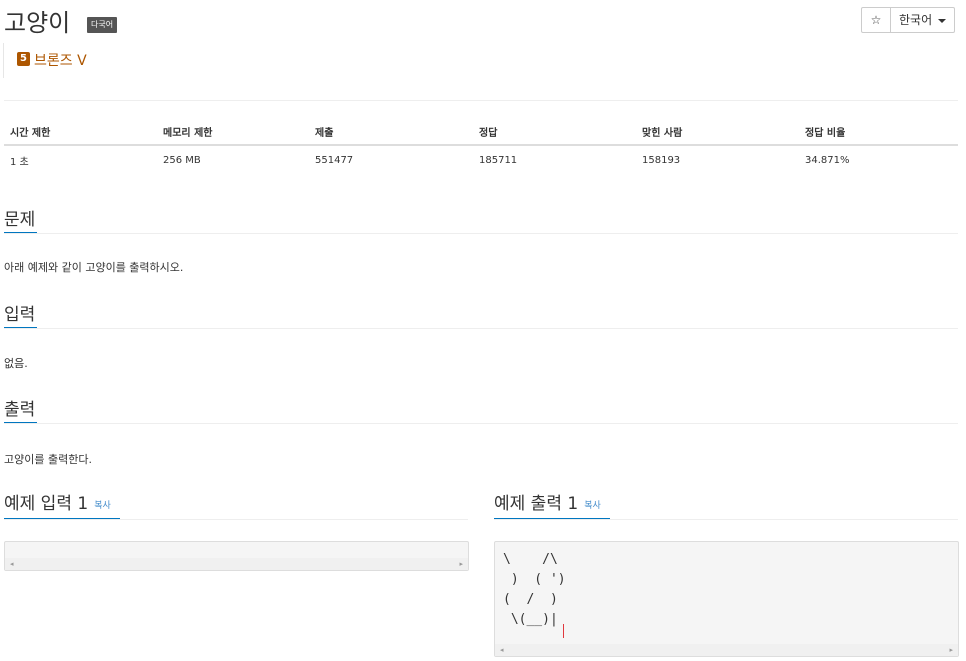 The width and height of the screenshot is (966, 661). What do you see at coordinates (60, 60) in the screenshot?
I see `tier-label: 브론즈 V` at bounding box center [60, 60].